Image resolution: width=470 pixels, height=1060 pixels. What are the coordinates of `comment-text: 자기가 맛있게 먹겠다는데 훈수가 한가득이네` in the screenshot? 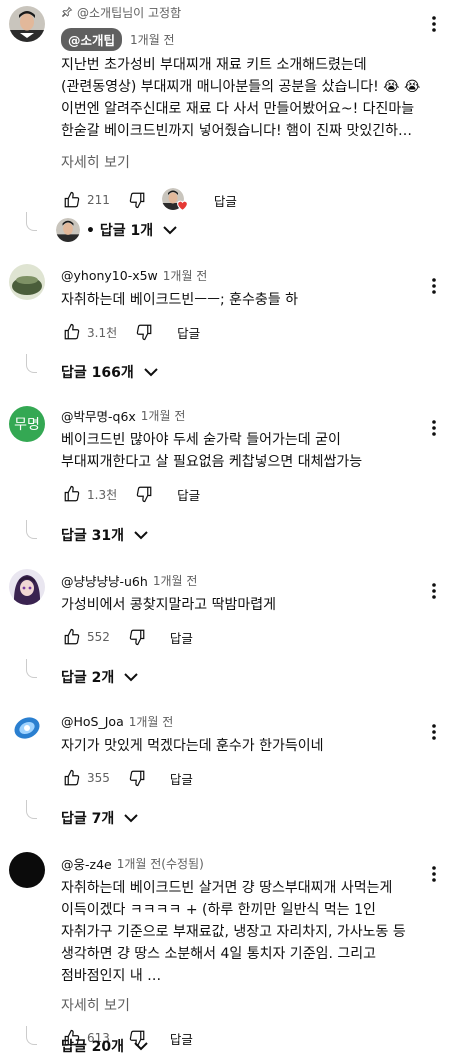 It's located at (192, 746).